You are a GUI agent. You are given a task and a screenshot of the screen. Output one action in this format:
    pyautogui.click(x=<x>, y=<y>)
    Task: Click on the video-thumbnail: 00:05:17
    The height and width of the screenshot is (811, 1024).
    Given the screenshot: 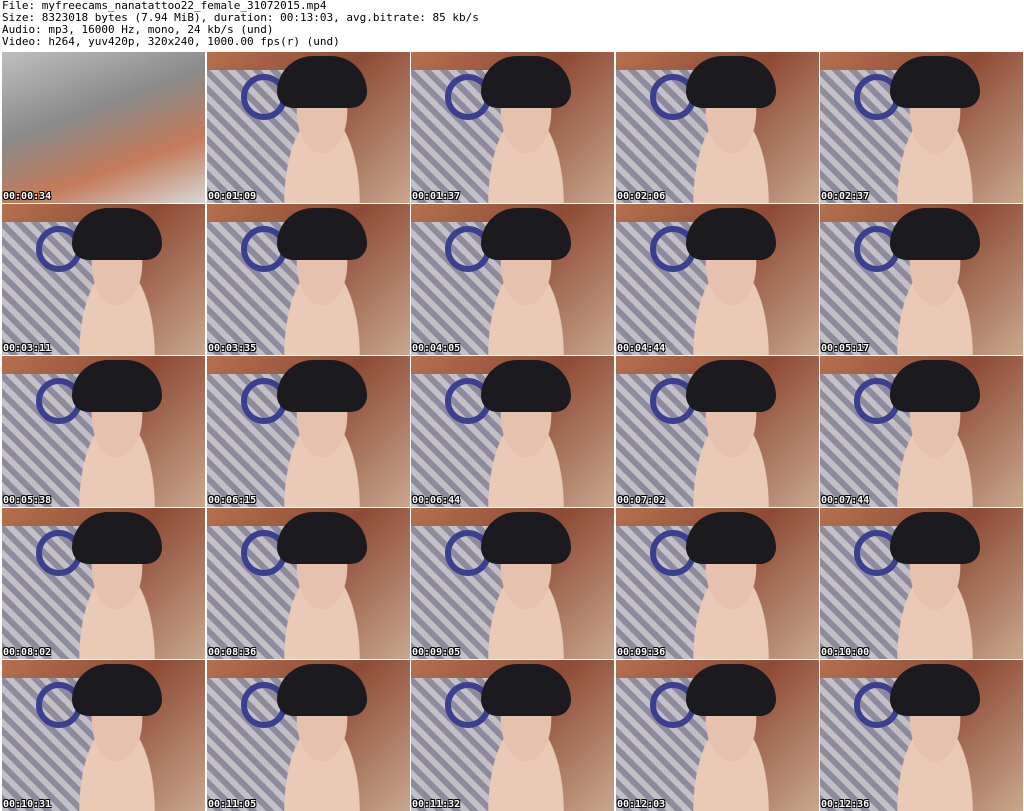 What is the action you would take?
    pyautogui.click(x=921, y=279)
    